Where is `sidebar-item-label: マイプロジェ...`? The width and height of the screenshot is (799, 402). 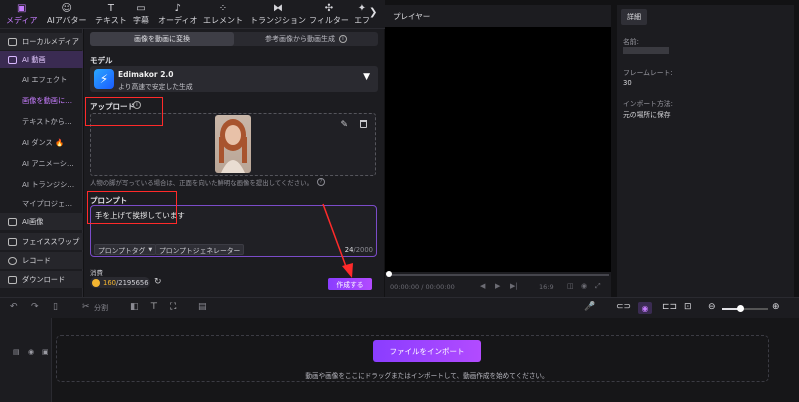 sidebar-item-label: マイプロジェ... is located at coordinates (47, 203).